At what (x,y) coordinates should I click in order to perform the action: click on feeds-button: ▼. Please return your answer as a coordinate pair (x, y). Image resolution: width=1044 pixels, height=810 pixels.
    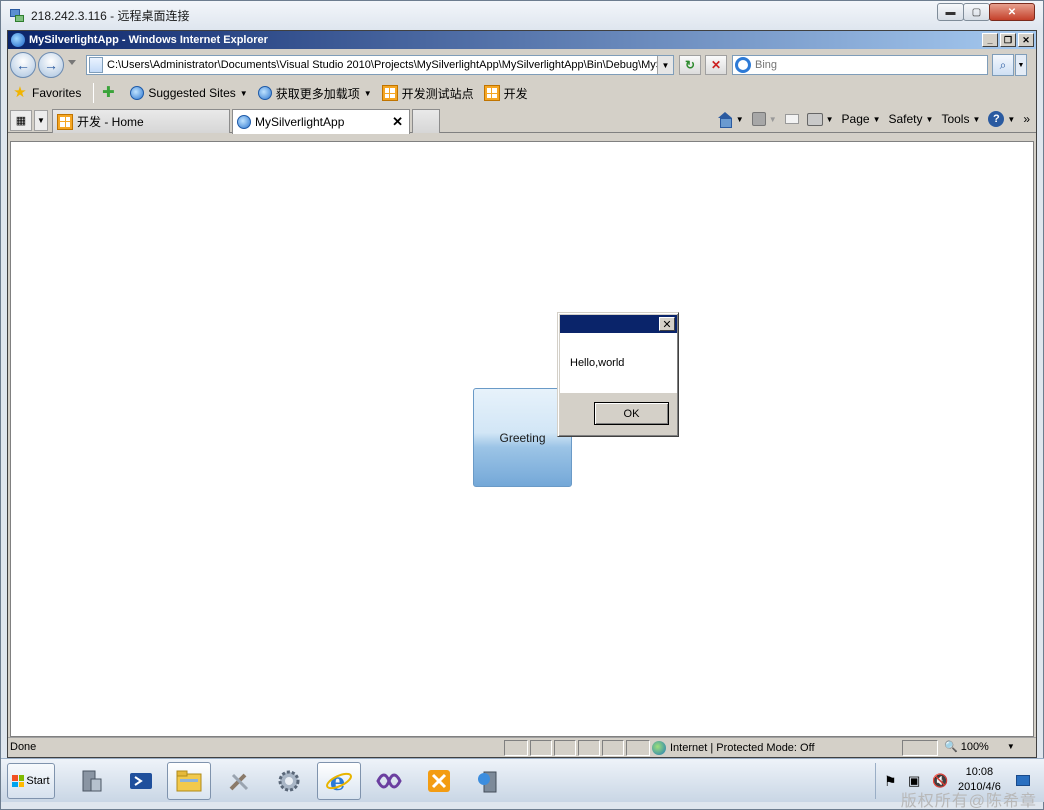
    Looking at the image, I should click on (764, 119).